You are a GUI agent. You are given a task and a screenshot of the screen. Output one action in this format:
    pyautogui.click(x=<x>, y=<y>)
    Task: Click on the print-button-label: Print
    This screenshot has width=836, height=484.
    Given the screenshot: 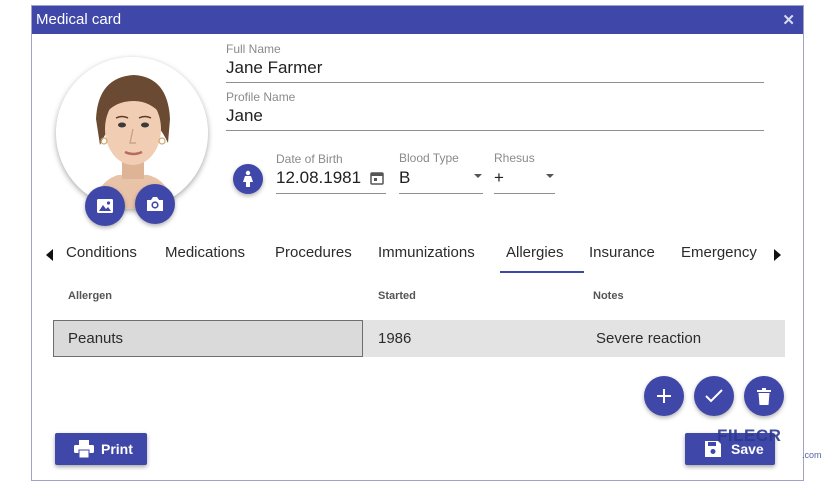 What is the action you would take?
    pyautogui.click(x=117, y=449)
    